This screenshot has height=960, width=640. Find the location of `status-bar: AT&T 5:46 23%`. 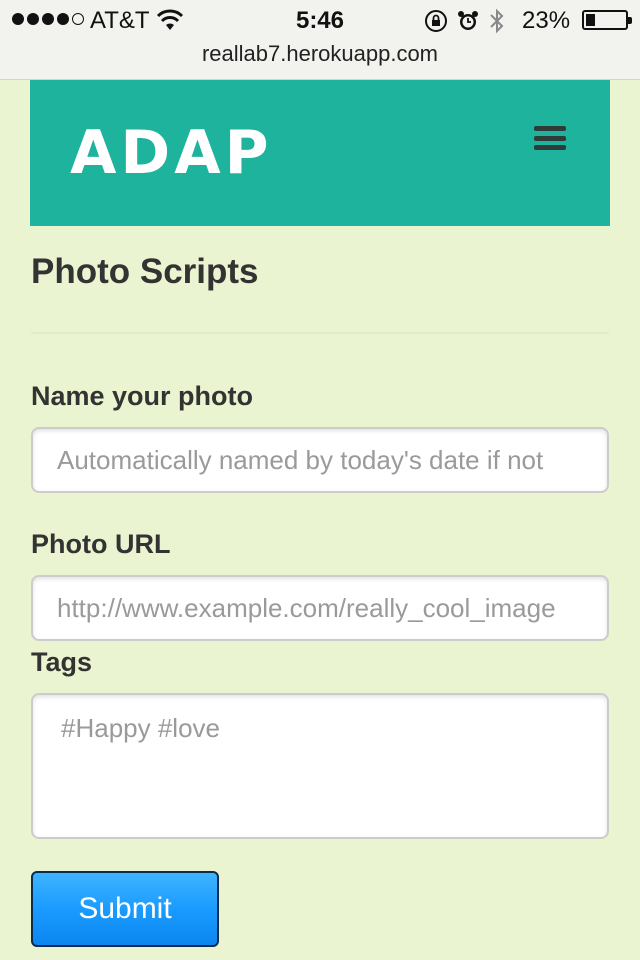

status-bar: AT&T 5:46 23% is located at coordinates (320, 20).